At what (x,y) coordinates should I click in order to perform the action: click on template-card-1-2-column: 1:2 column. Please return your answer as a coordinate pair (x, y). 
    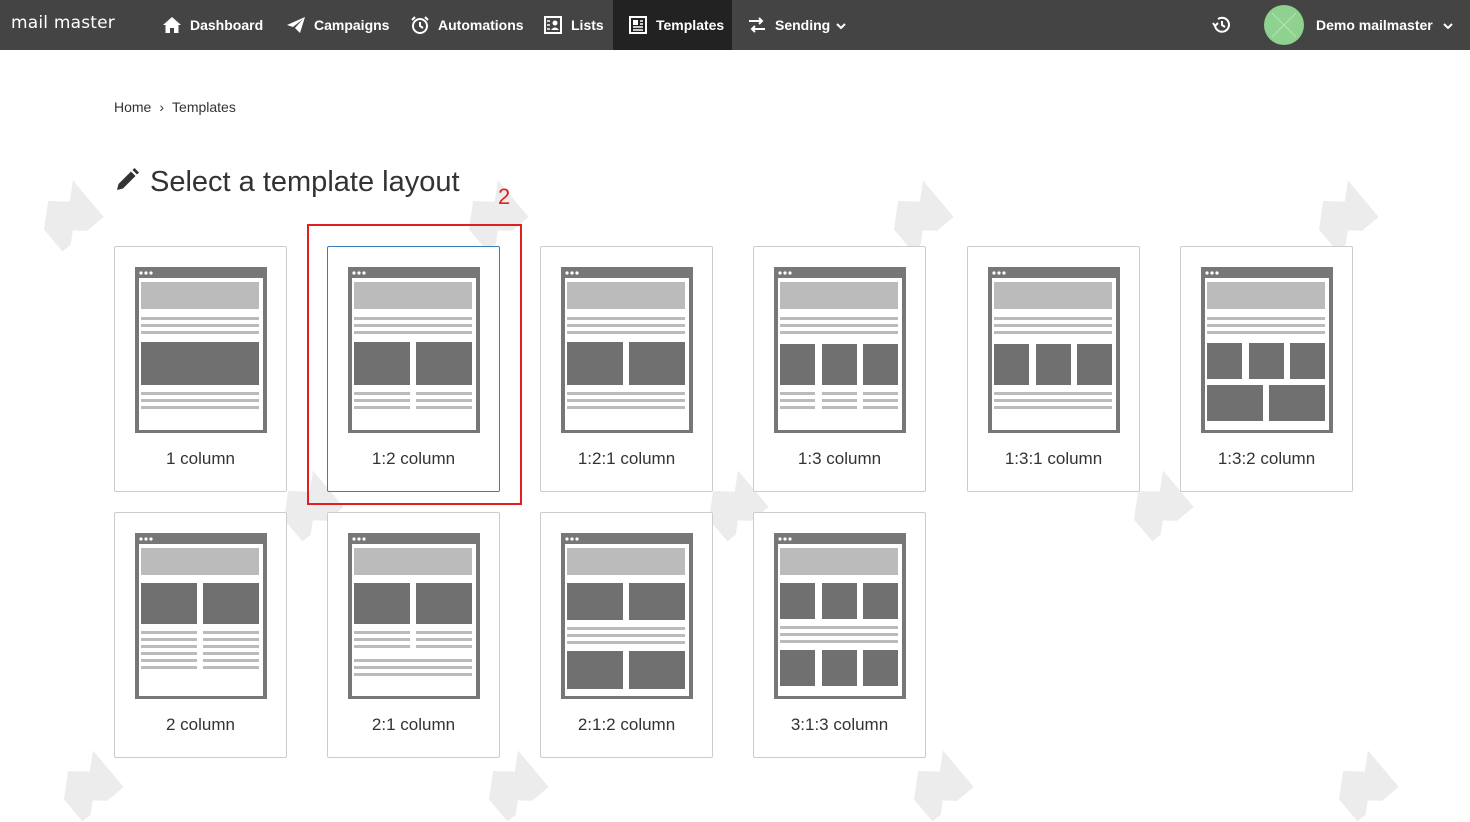
    Looking at the image, I should click on (413, 369).